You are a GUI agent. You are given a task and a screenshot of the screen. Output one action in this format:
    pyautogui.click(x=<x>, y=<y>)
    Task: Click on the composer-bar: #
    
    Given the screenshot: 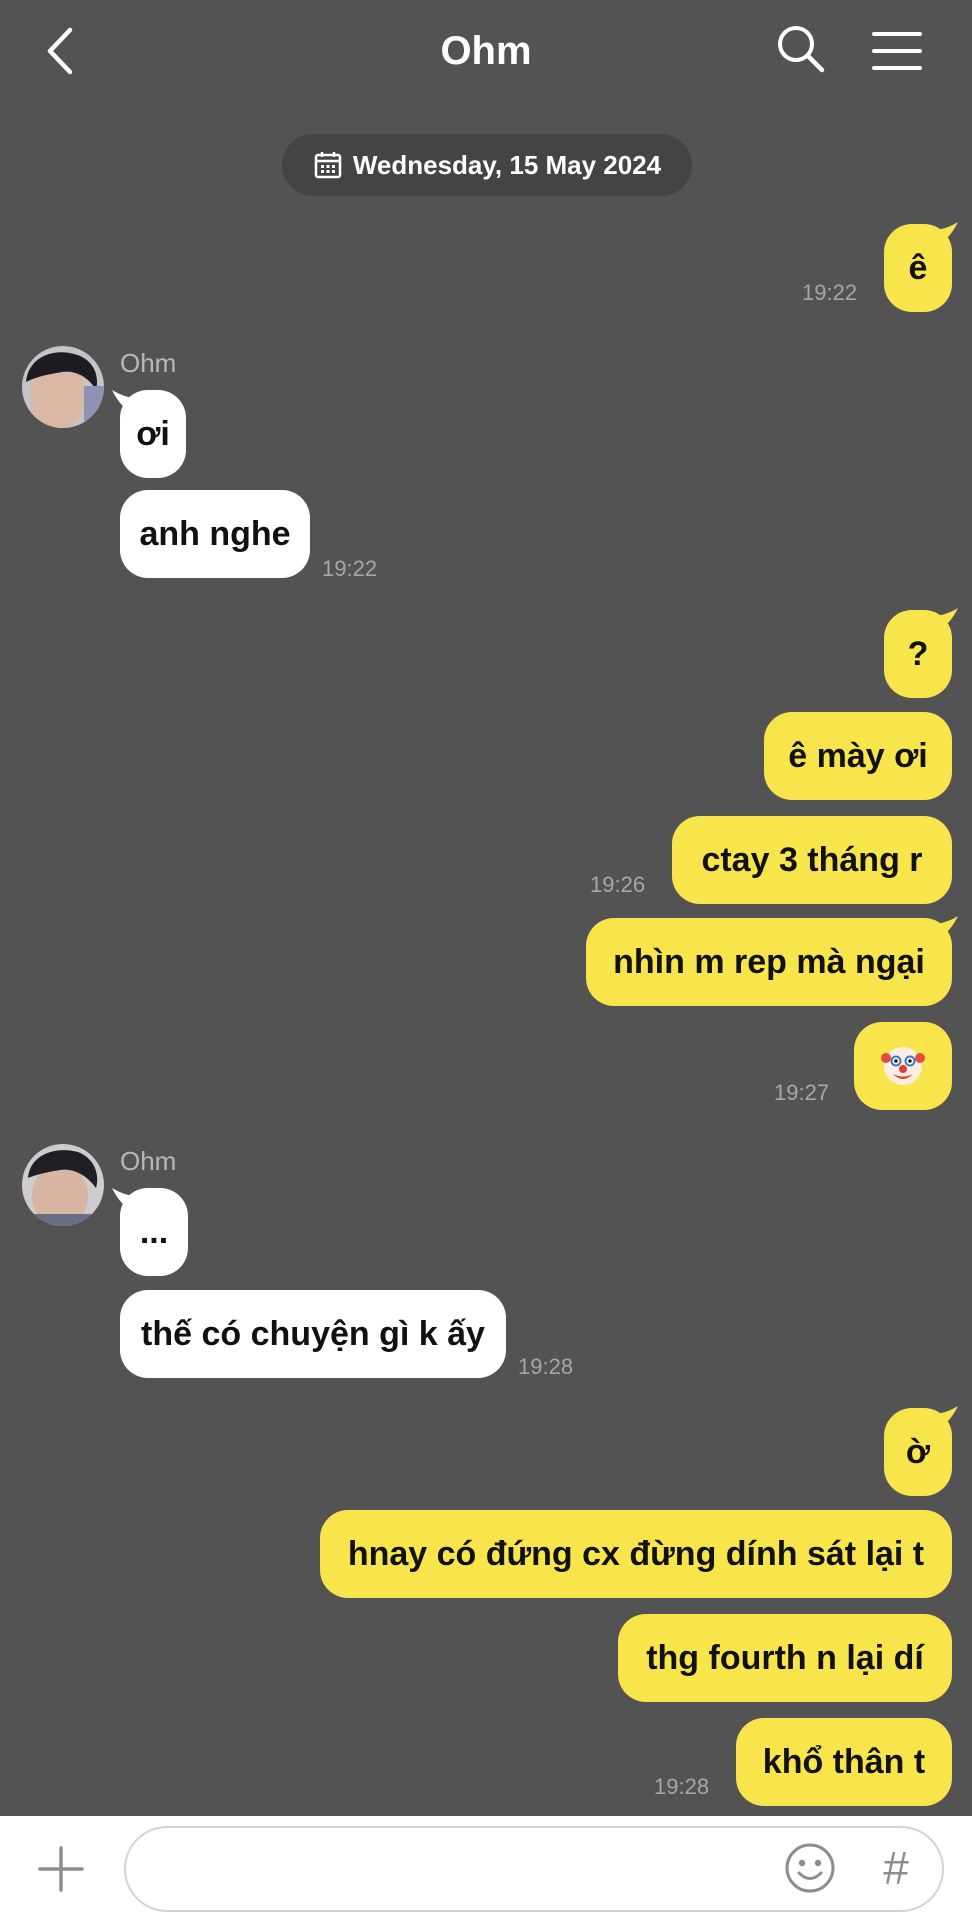 What is the action you would take?
    pyautogui.click(x=486, y=1868)
    